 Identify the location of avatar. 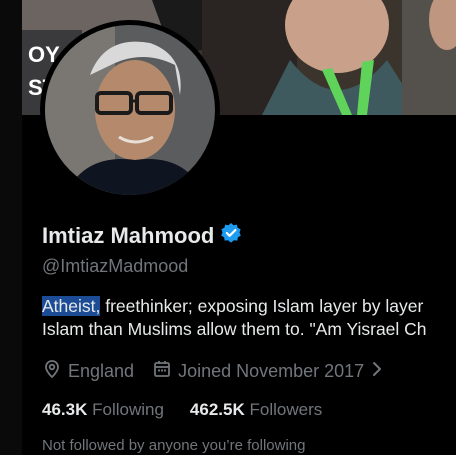
(130, 110).